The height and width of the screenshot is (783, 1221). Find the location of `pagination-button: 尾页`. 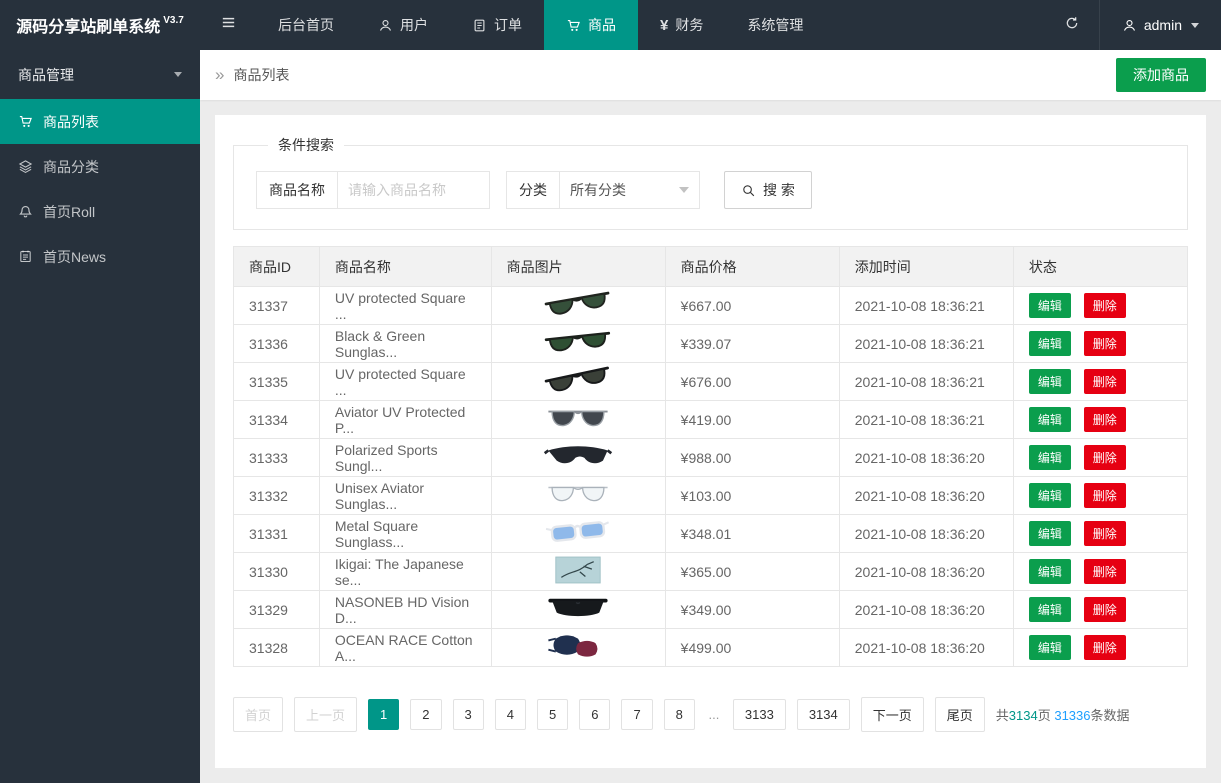

pagination-button: 尾页 is located at coordinates (959, 714).